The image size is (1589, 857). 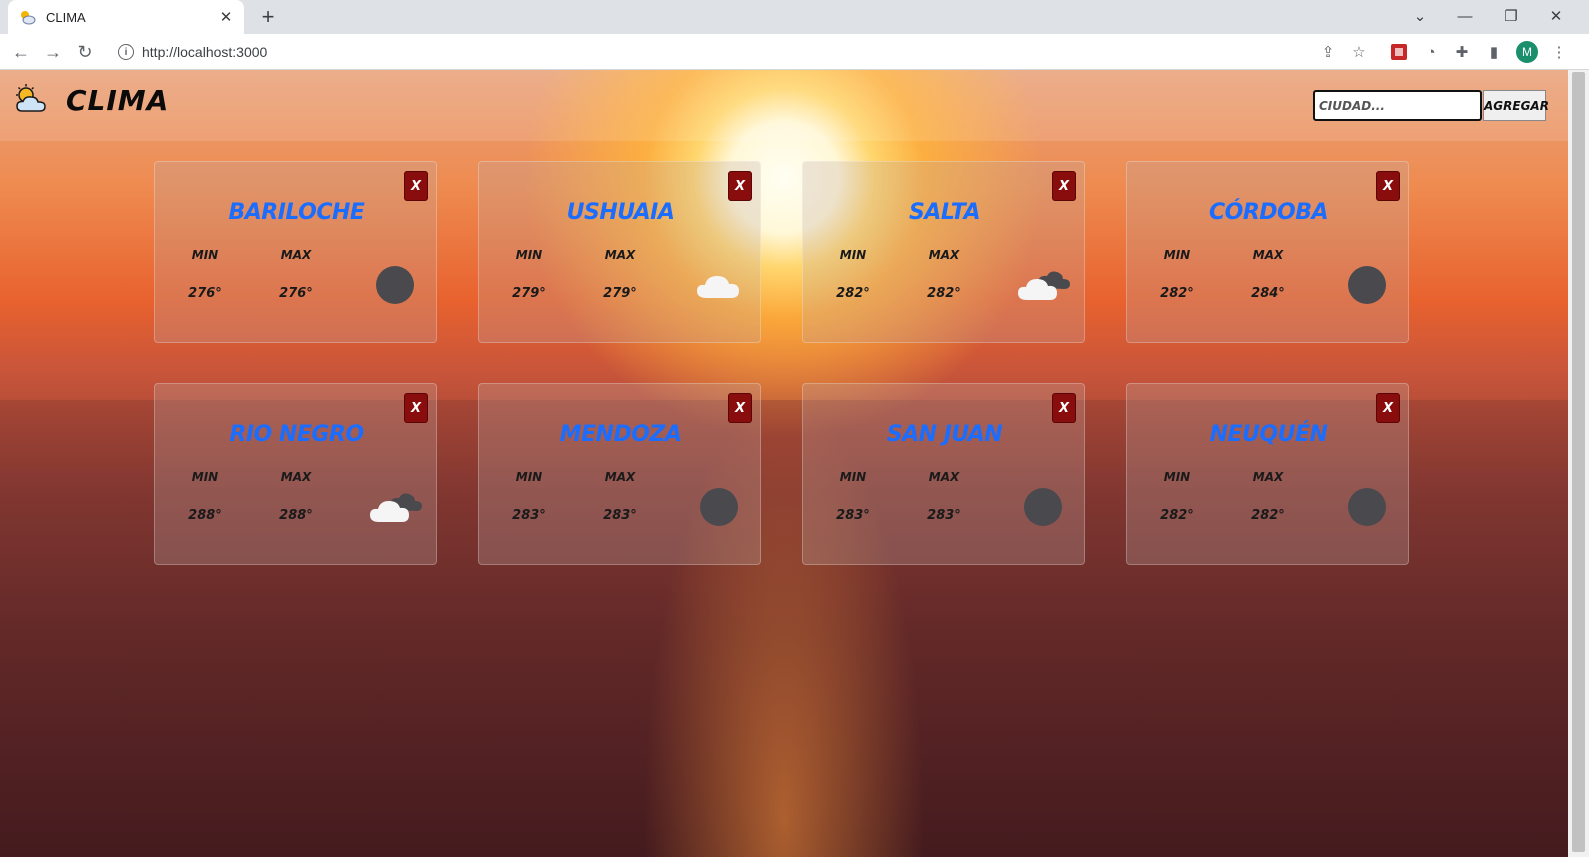 I want to click on share-icon: ⇪, so click(x=1328, y=52).